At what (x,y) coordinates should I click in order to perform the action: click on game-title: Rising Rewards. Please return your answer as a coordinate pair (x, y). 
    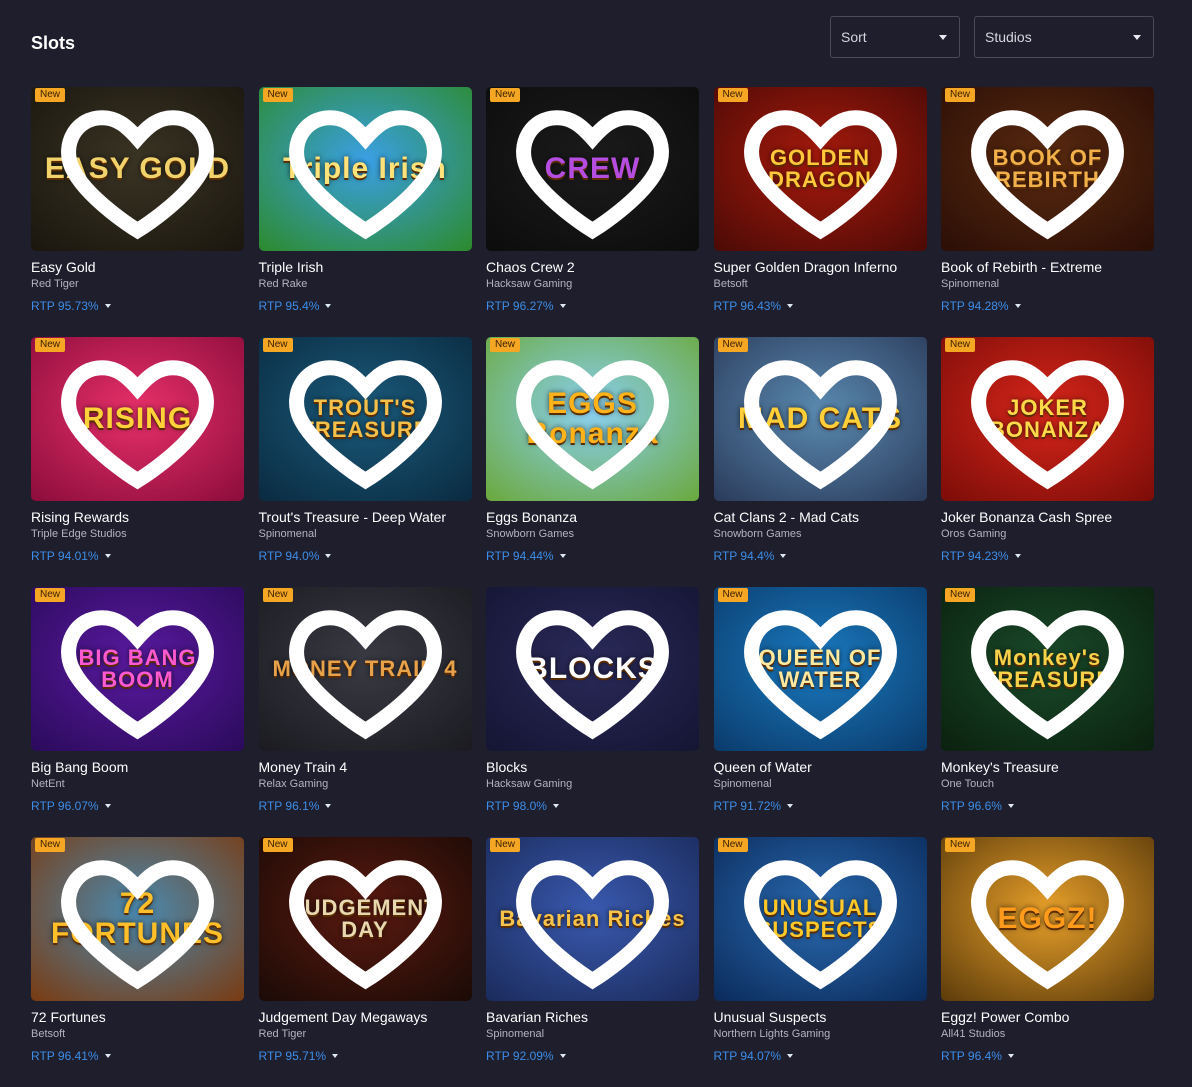
    Looking at the image, I should click on (137, 517).